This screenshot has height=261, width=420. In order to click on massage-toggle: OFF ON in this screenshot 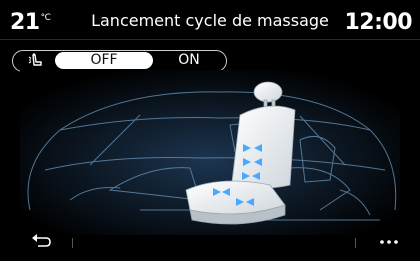, I will do `click(119, 61)`.